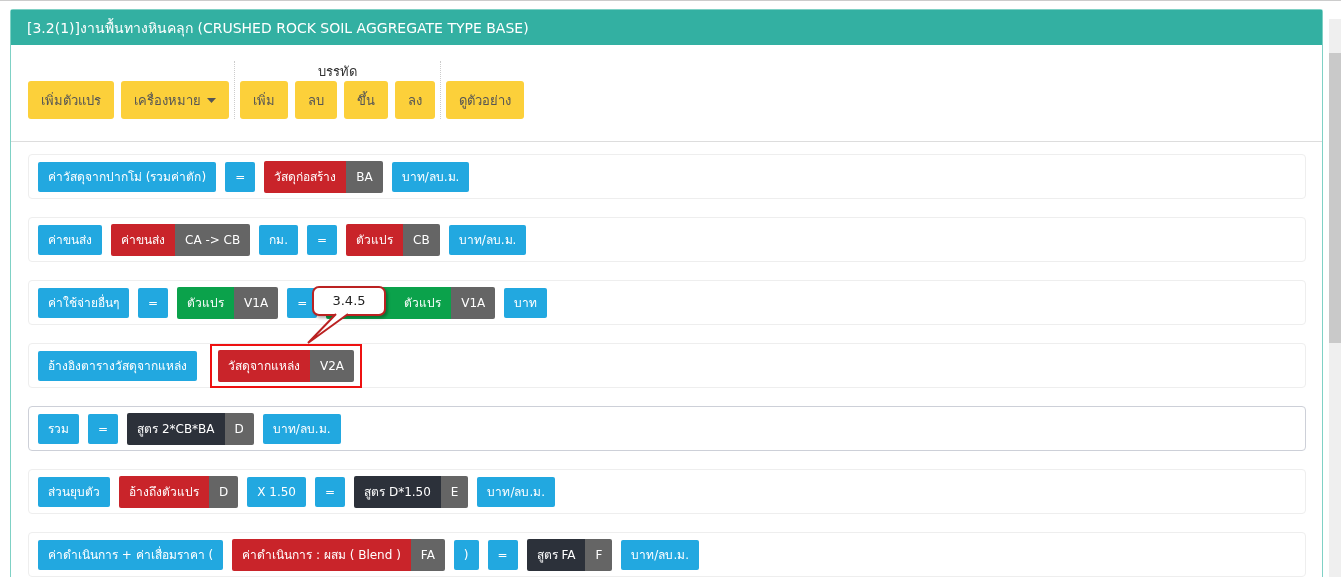 This screenshot has width=1341, height=577. I want to click on variable-chip: ค่าขนส่ง, so click(143, 239).